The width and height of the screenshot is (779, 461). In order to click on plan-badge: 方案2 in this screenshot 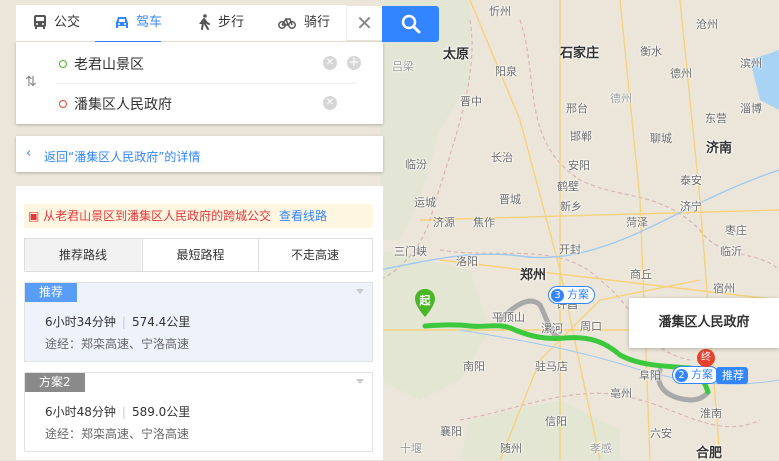, I will do `click(55, 382)`.